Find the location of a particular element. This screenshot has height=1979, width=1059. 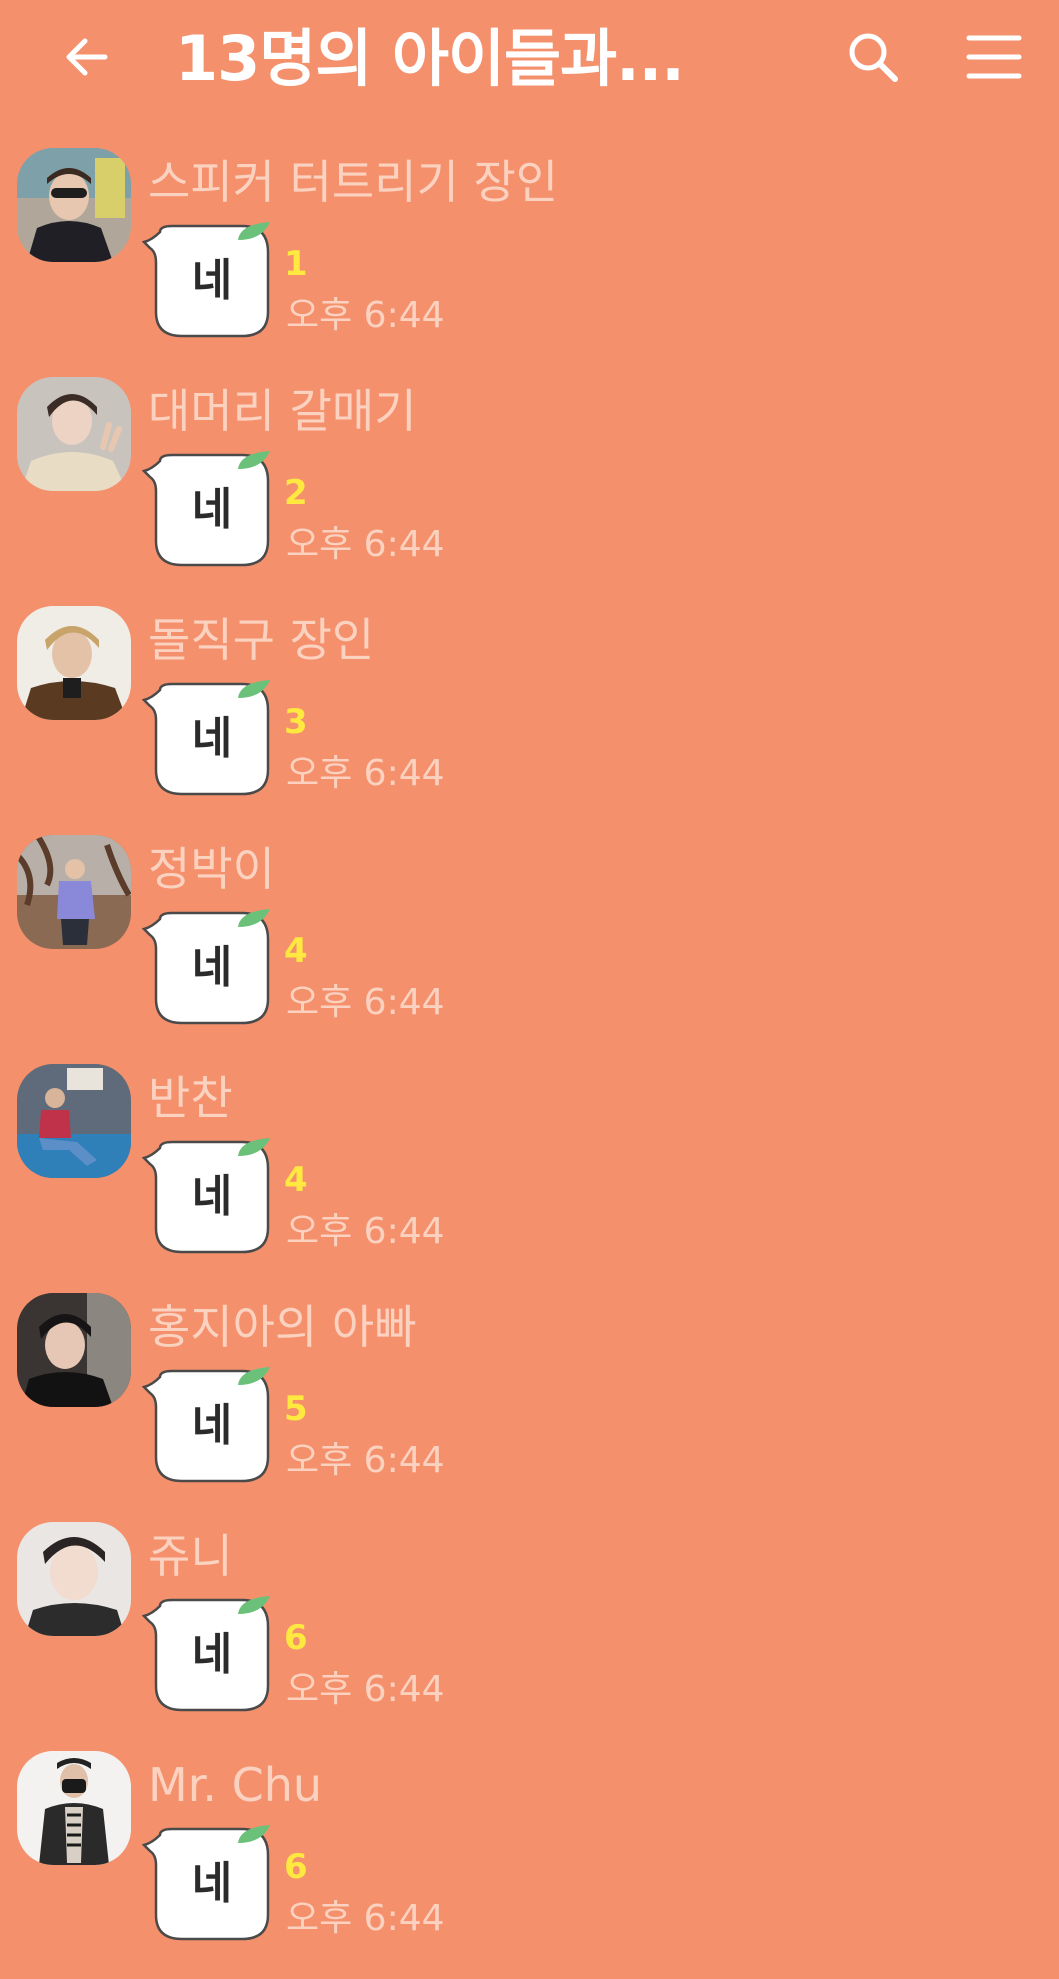

message-row: 홍지아의 아빠 네 5 오후 6:44 is located at coordinates (529, 1407).